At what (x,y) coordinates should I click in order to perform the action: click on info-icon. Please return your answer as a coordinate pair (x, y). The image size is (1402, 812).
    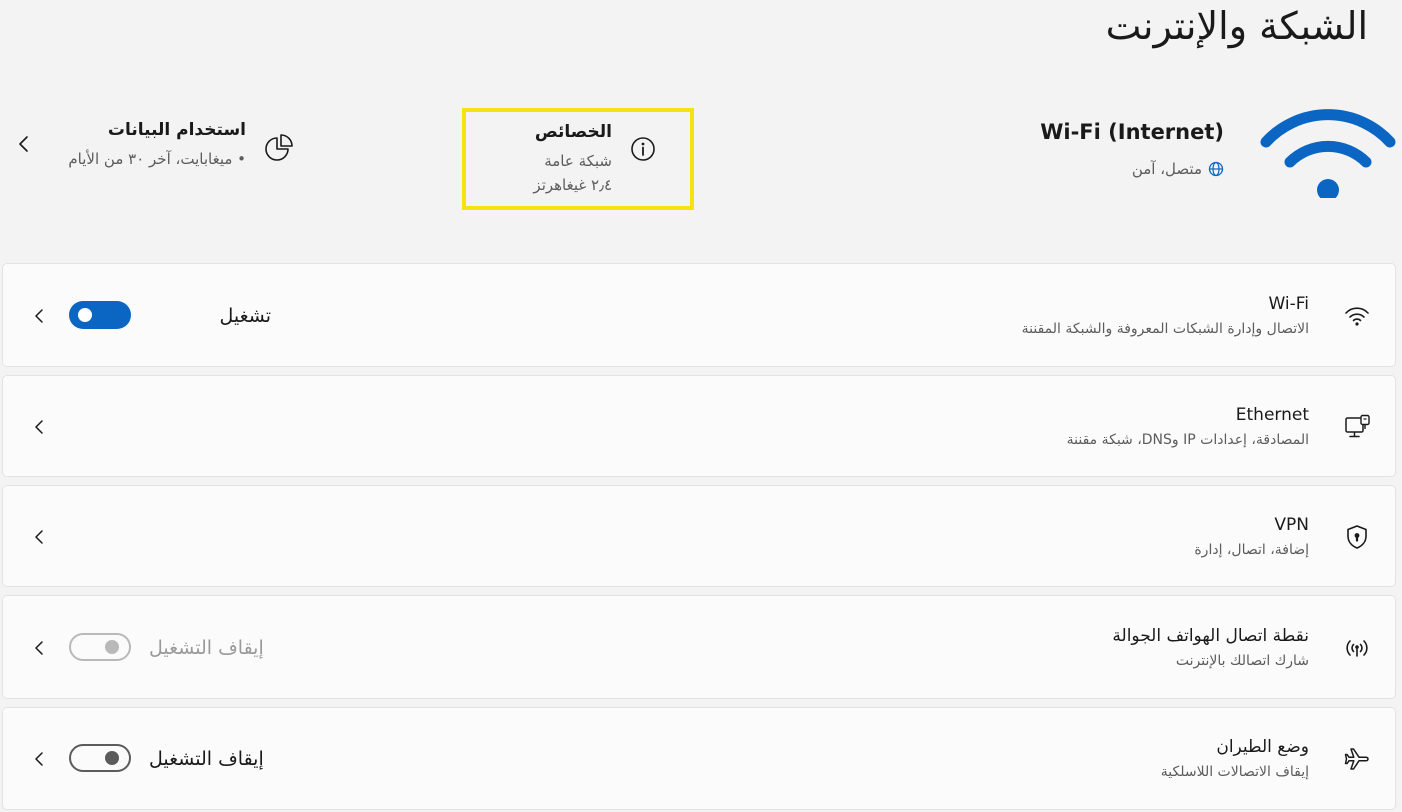
    Looking at the image, I should click on (643, 149).